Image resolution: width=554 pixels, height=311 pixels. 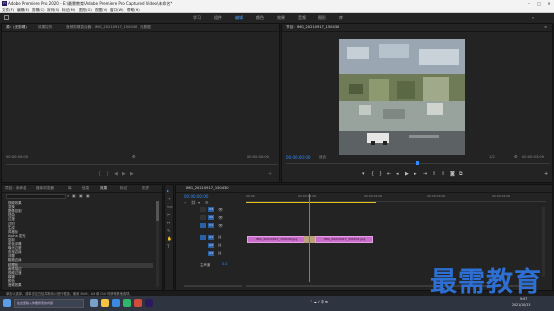 I want to click on tab-metadata: 元数据, so click(x=145, y=27).